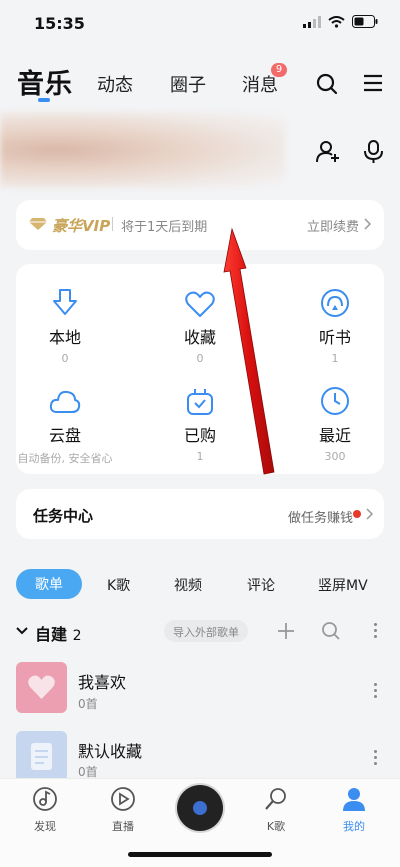 The width and height of the screenshot is (400, 867). What do you see at coordinates (249, 351) in the screenshot?
I see `annotation-arrow` at bounding box center [249, 351].